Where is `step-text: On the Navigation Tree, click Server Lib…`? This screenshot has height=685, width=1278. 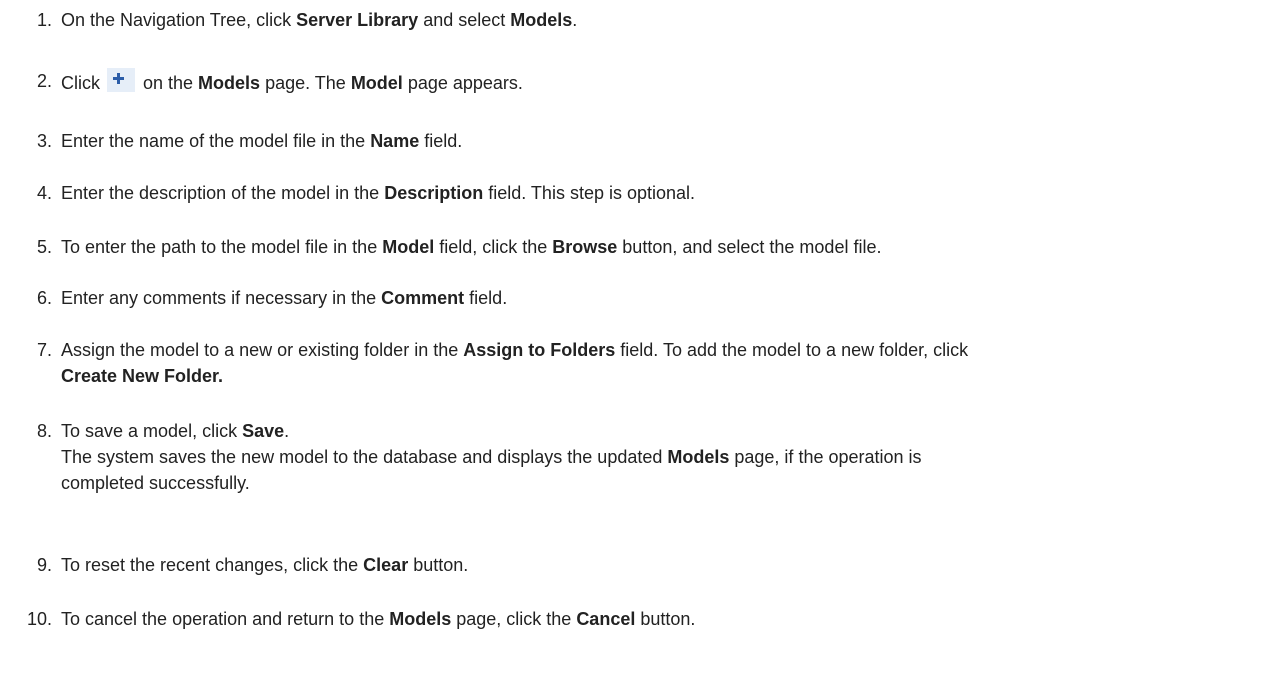
step-text: On the Navigation Tree, click Server Lib… is located at coordinates (666, 20).